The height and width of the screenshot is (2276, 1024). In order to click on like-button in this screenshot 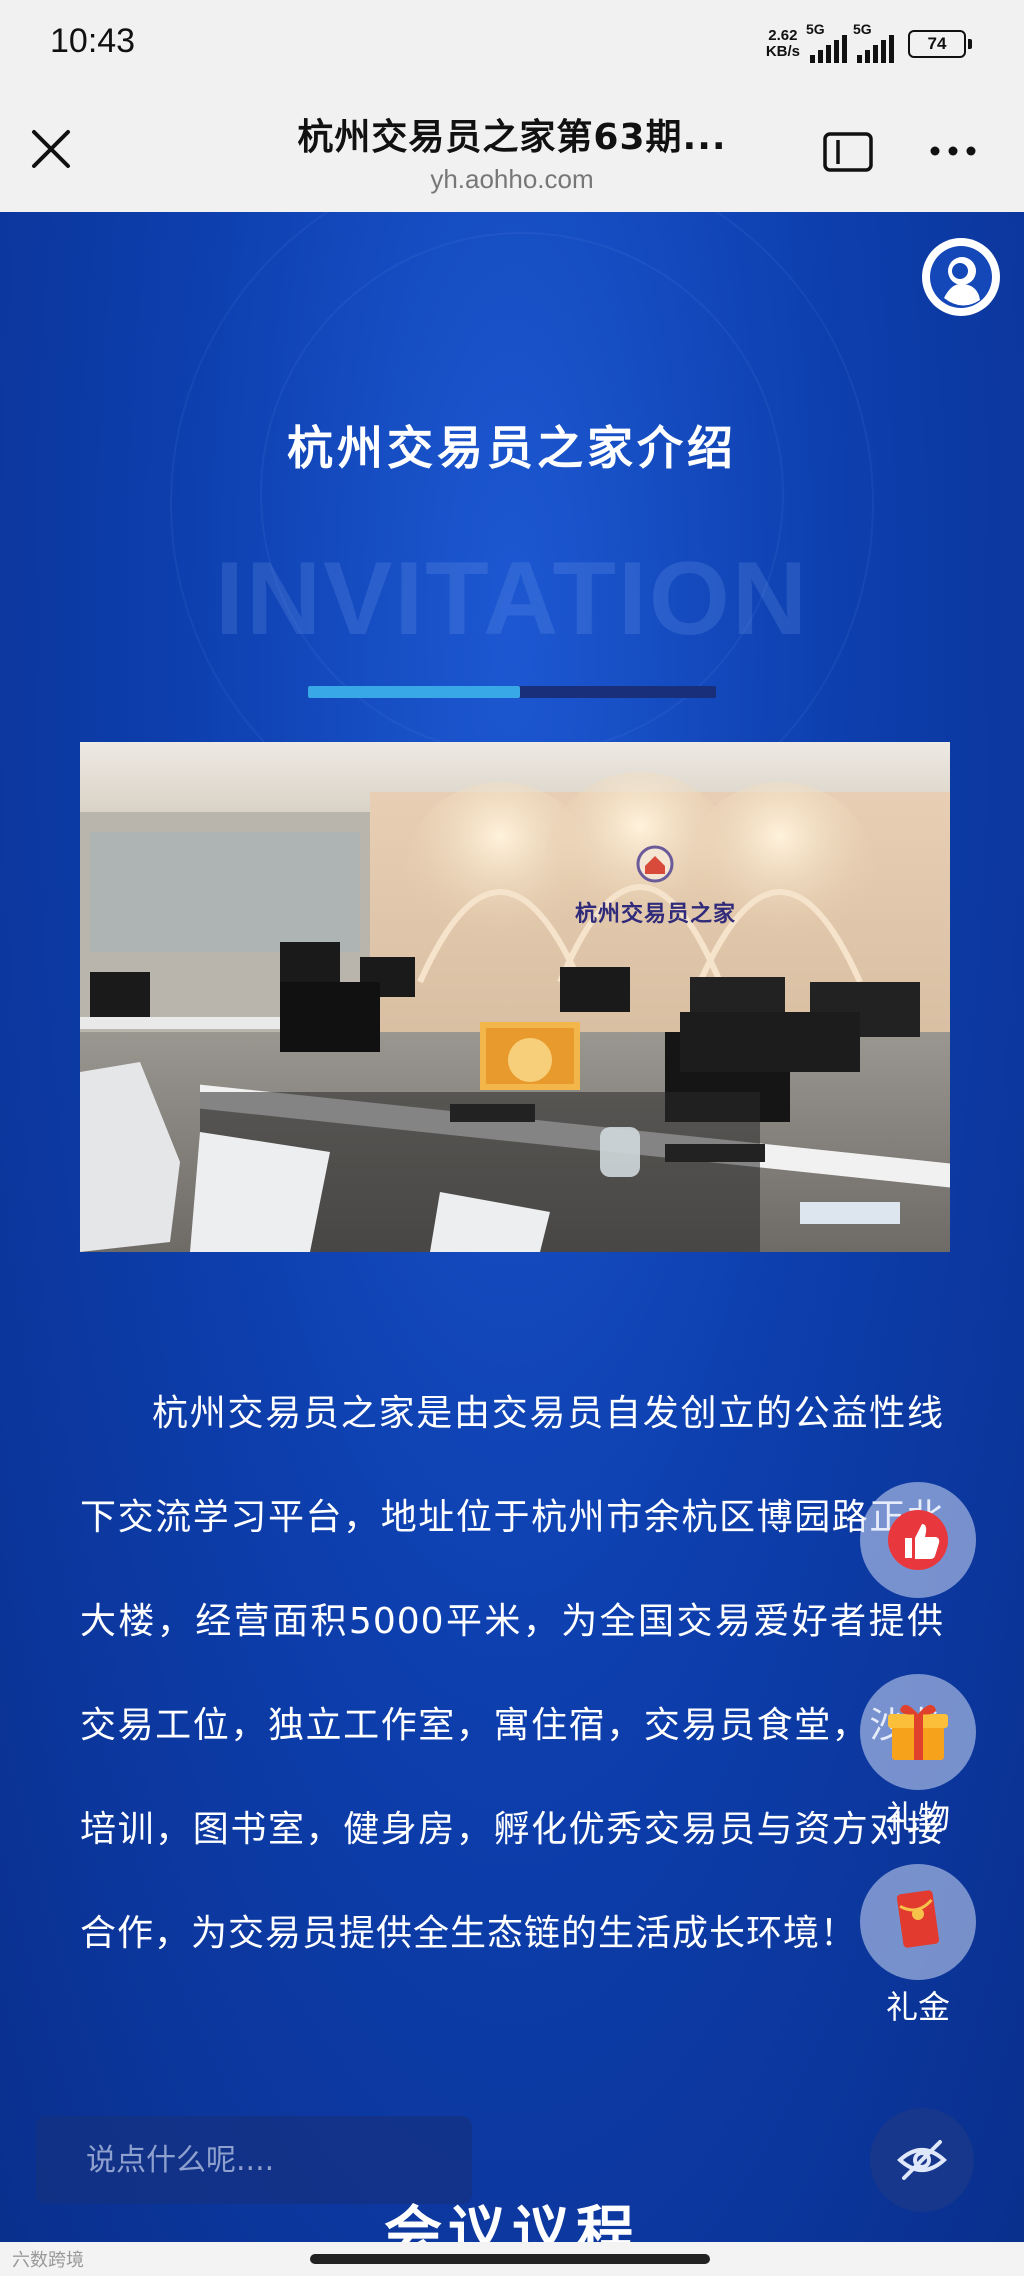, I will do `click(918, 1540)`.